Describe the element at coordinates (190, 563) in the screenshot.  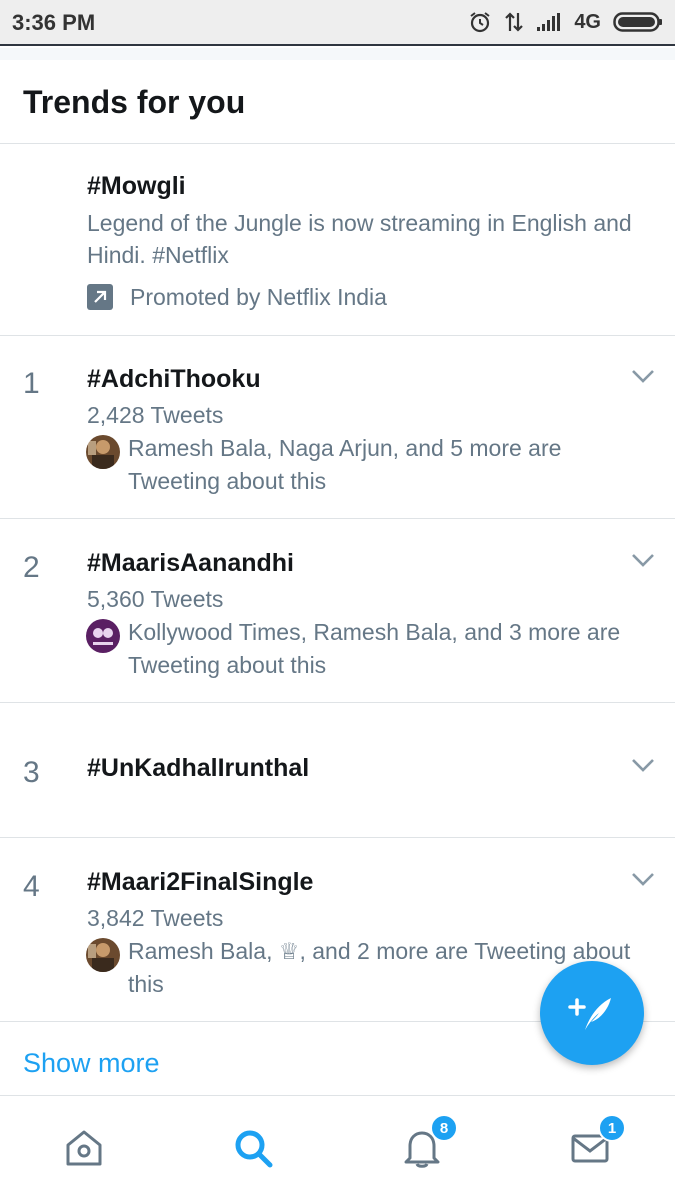
I see `trend-name: #MaarisAanandhi` at that location.